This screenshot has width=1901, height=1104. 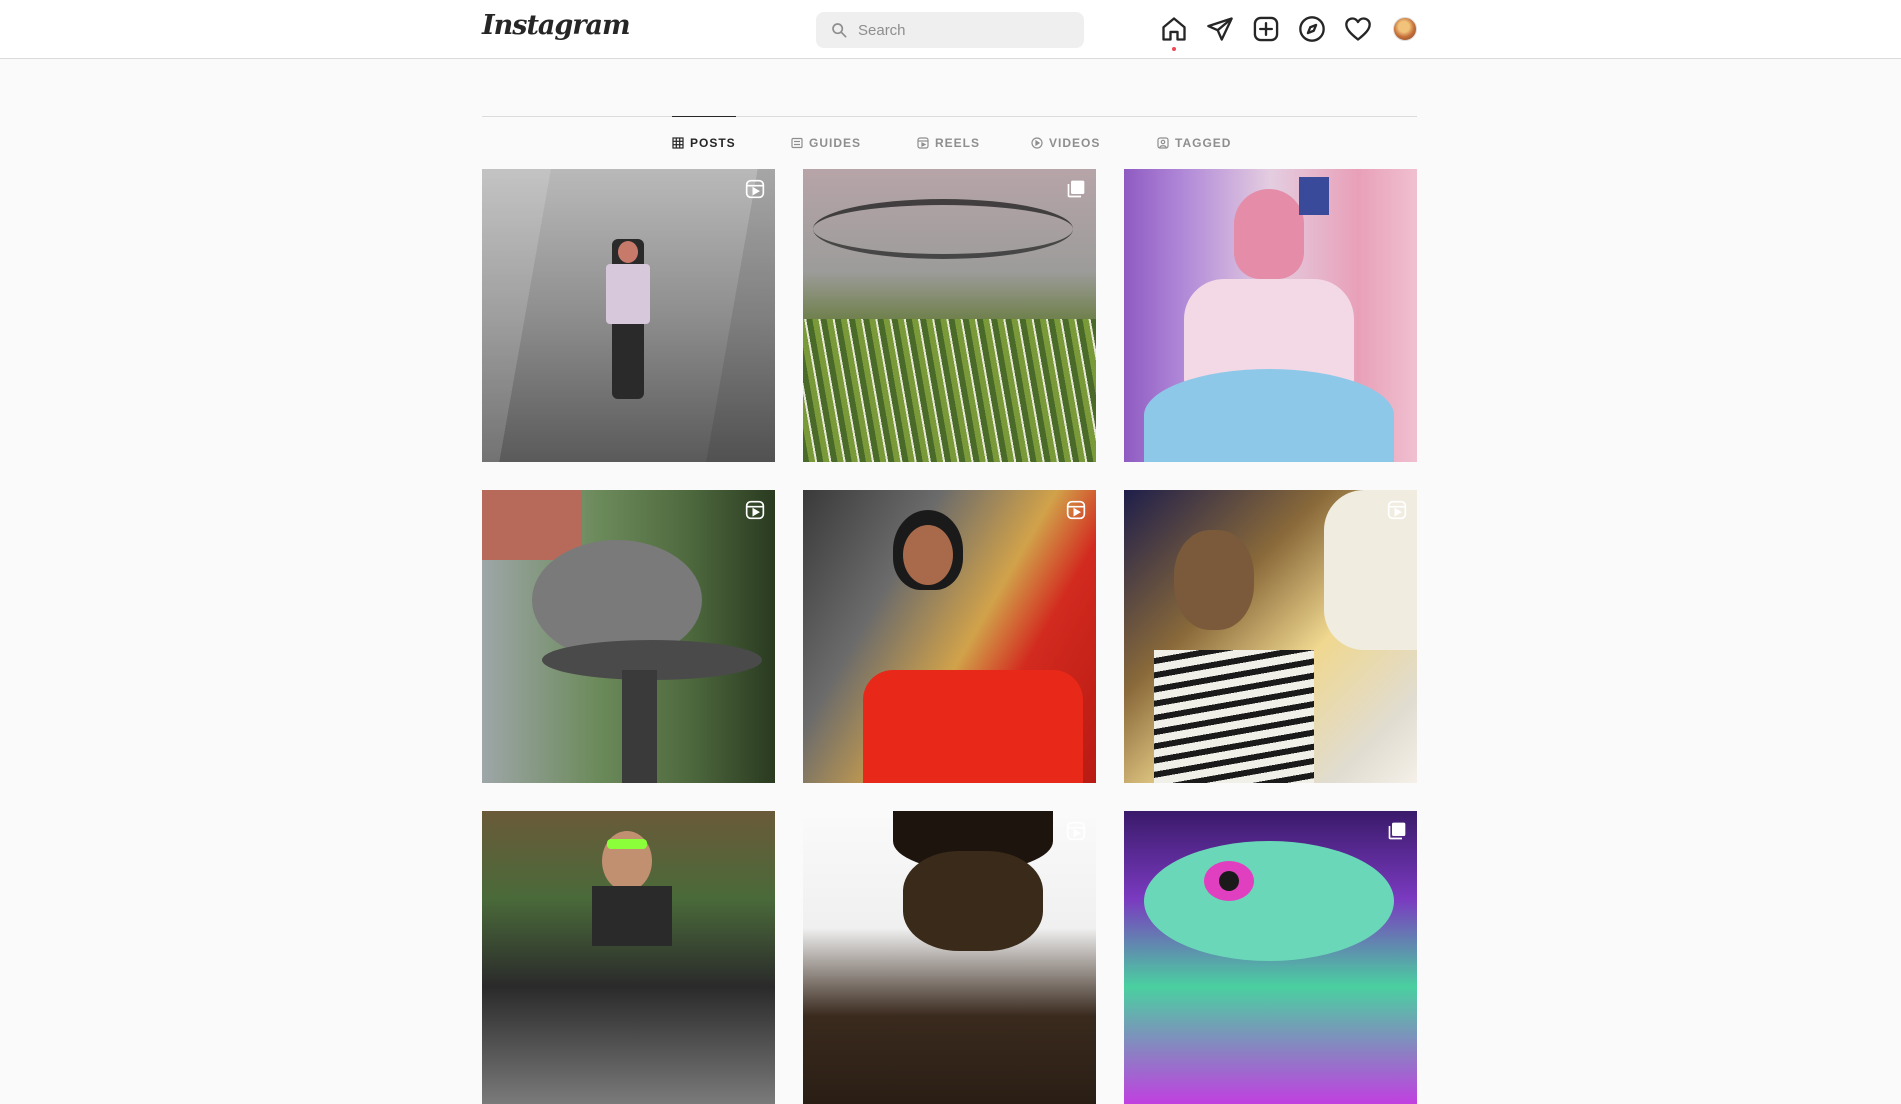 What do you see at coordinates (1203, 142) in the screenshot?
I see `tab-label: TAGGED` at bounding box center [1203, 142].